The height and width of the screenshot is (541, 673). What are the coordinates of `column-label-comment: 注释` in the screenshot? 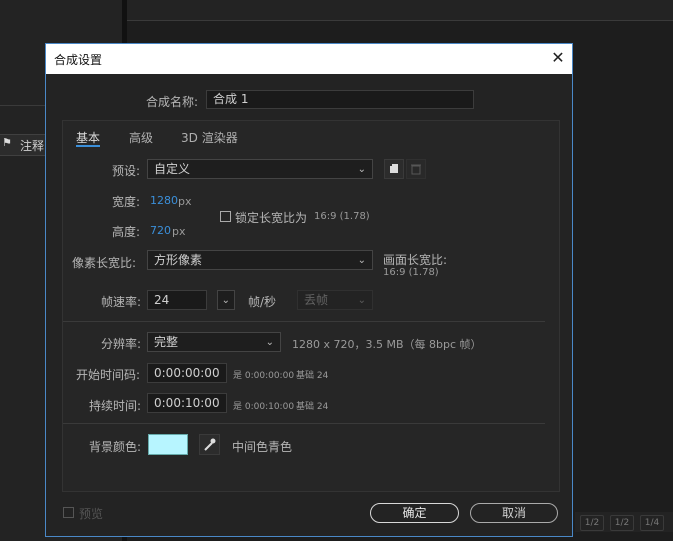 It's located at (32, 146).